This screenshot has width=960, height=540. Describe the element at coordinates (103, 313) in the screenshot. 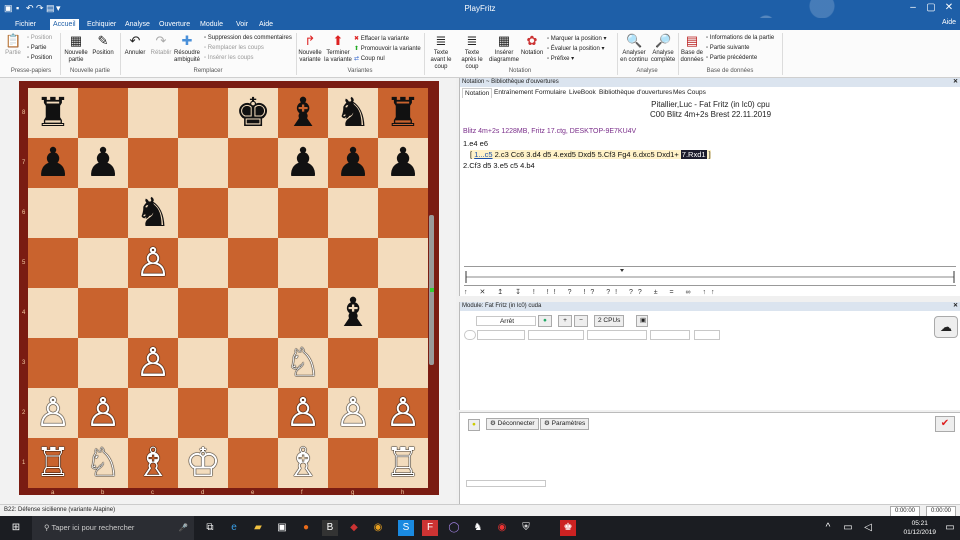

I see `square-b4` at that location.